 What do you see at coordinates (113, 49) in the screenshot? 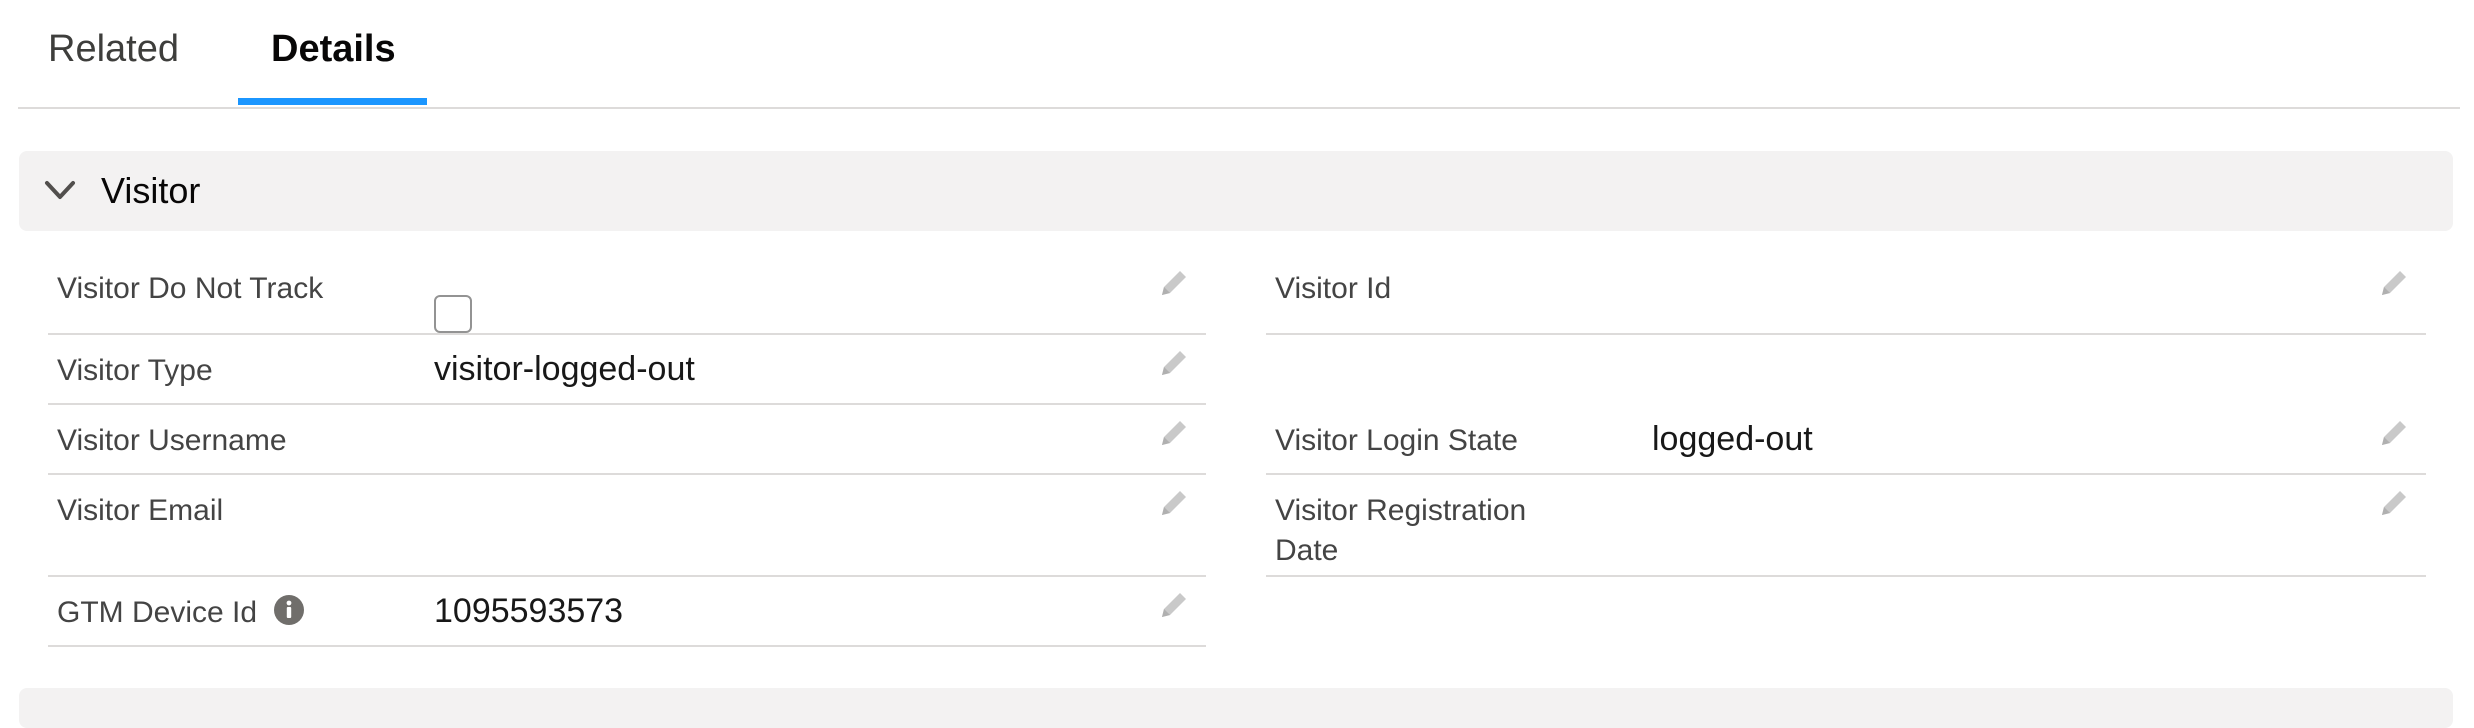
I see `tab-related: Related` at bounding box center [113, 49].